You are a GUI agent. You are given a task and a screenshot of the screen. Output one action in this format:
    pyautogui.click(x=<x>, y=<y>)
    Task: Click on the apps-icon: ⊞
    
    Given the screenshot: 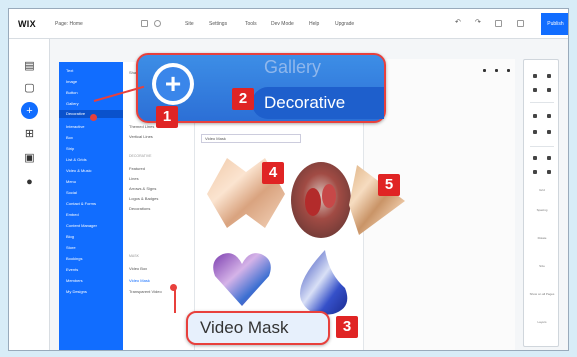 What is the action you would take?
    pyautogui.click(x=29, y=133)
    